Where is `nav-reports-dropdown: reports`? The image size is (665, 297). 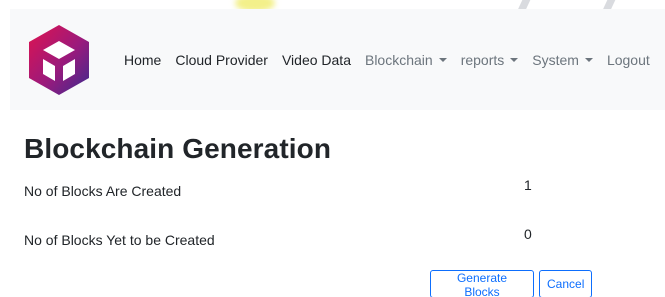
nav-reports-dropdown: reports is located at coordinates (490, 60).